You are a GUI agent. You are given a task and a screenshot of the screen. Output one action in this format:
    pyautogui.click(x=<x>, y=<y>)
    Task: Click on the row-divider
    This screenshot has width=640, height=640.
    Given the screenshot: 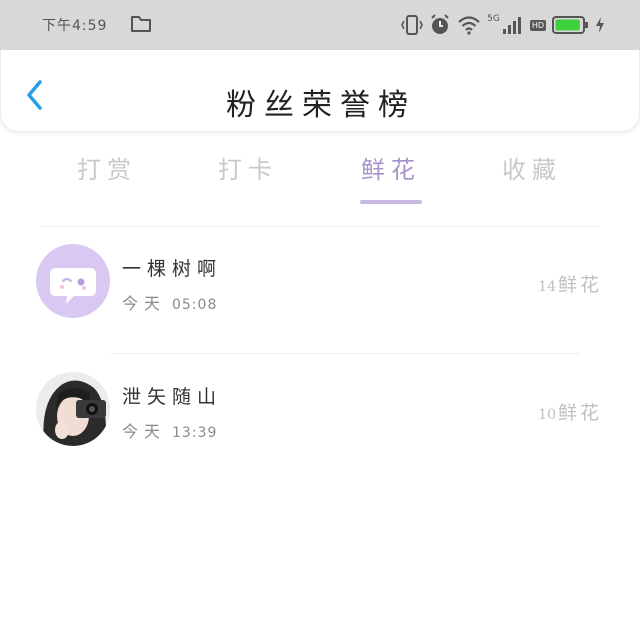 What is the action you would take?
    pyautogui.click(x=345, y=353)
    